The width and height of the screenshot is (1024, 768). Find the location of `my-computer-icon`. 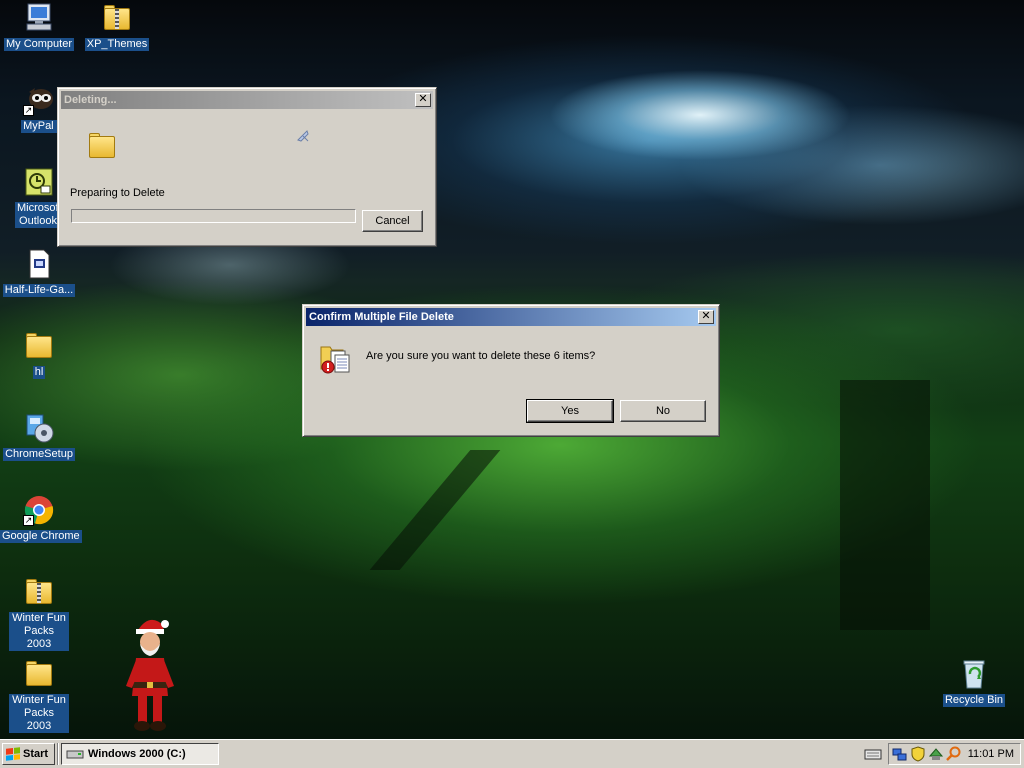

my-computer-icon is located at coordinates (39, 18).